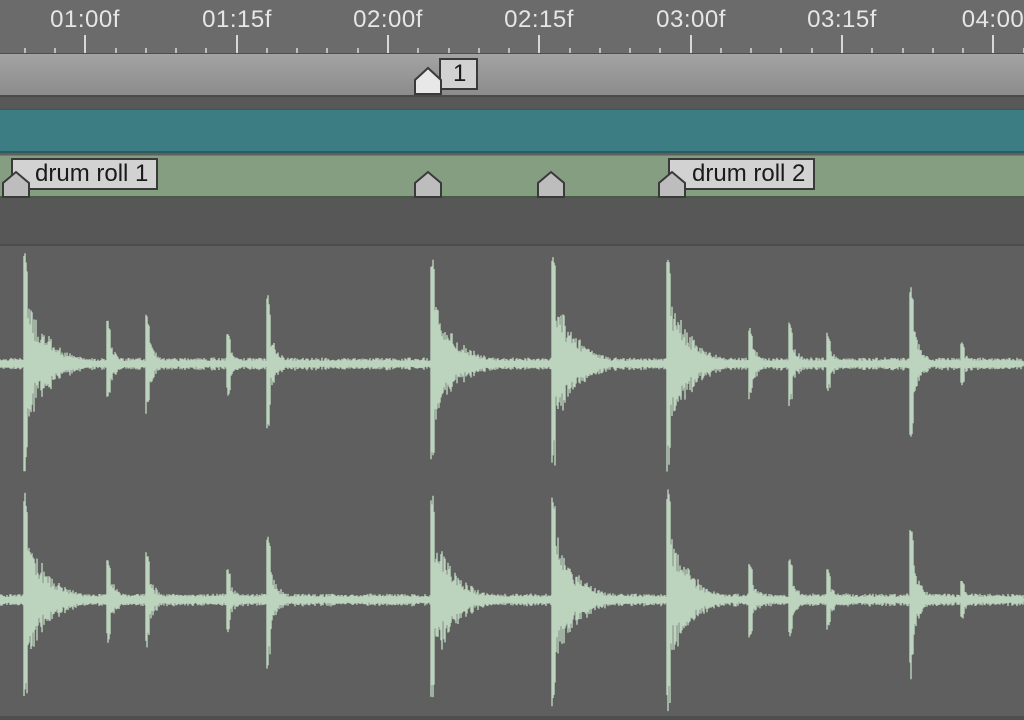  What do you see at coordinates (512, 222) in the screenshot?
I see `empty-track-strip` at bounding box center [512, 222].